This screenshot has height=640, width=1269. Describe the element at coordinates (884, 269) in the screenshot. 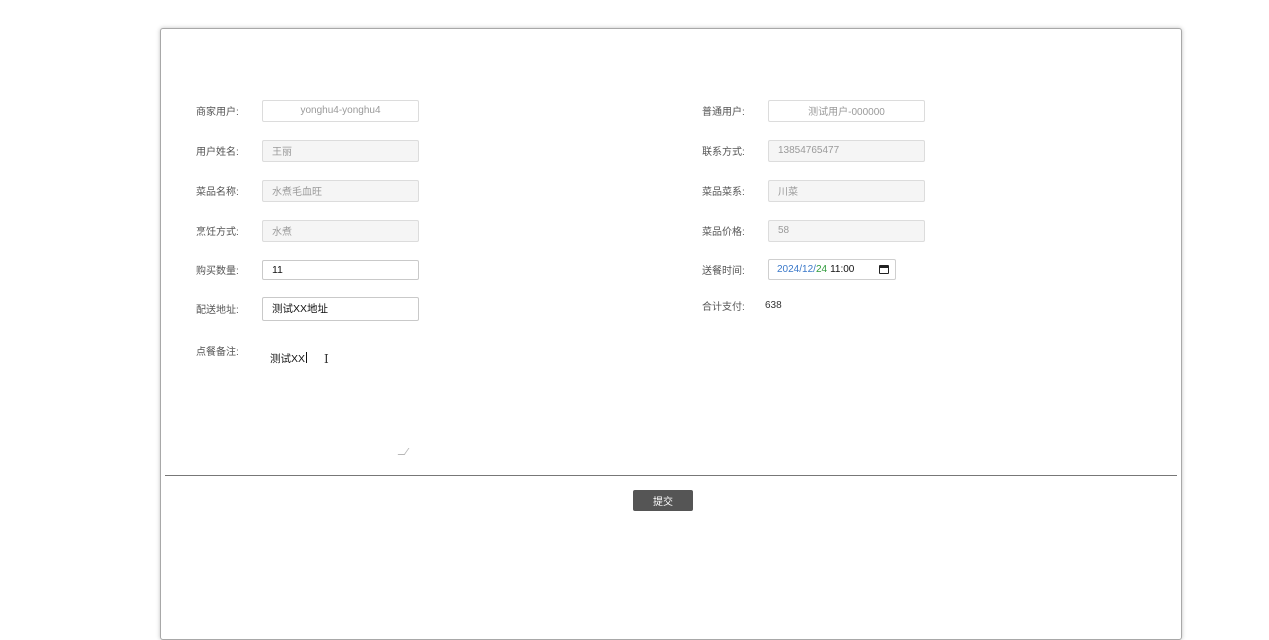

I see `calendar-icon` at that location.